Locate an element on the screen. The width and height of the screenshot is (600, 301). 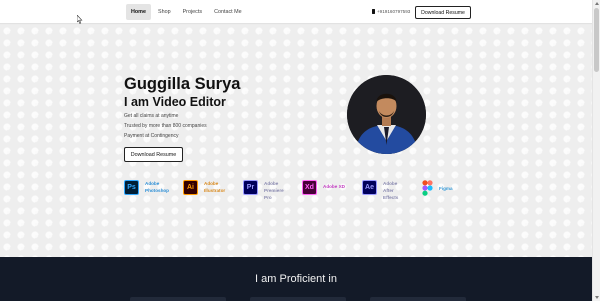
tool-label: Figma is located at coordinates (446, 188).